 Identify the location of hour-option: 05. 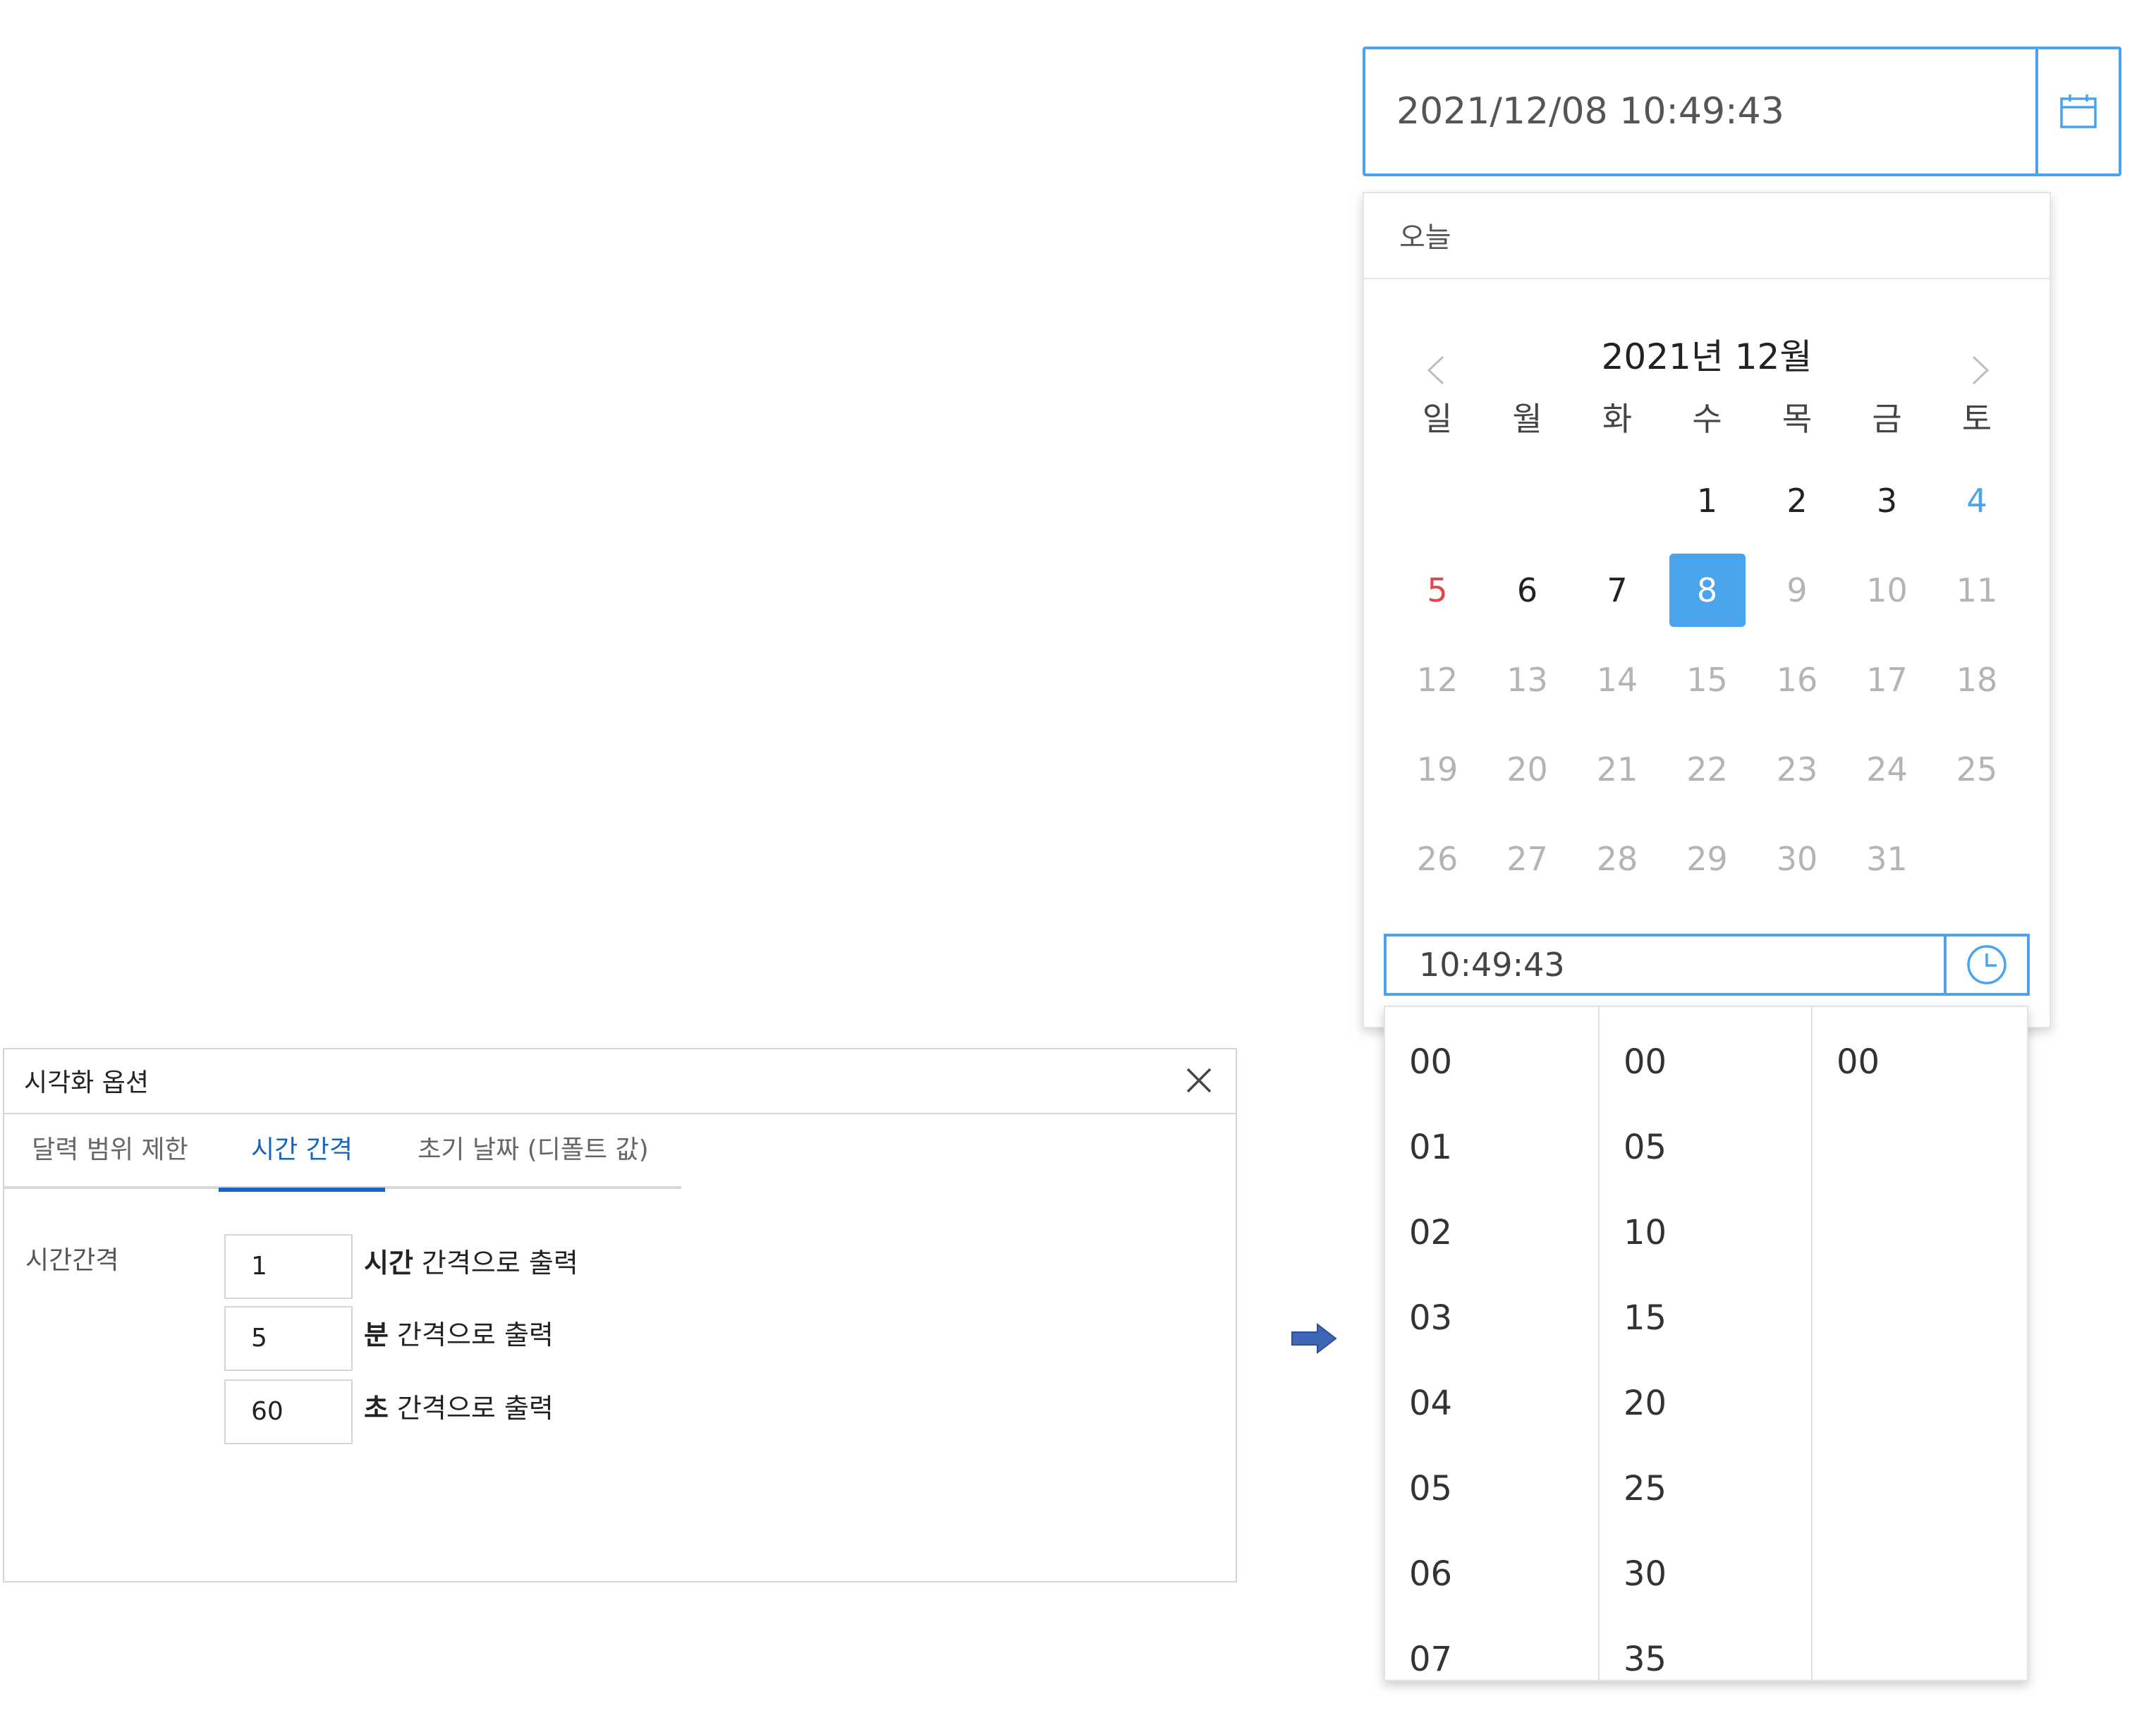
(1431, 1488).